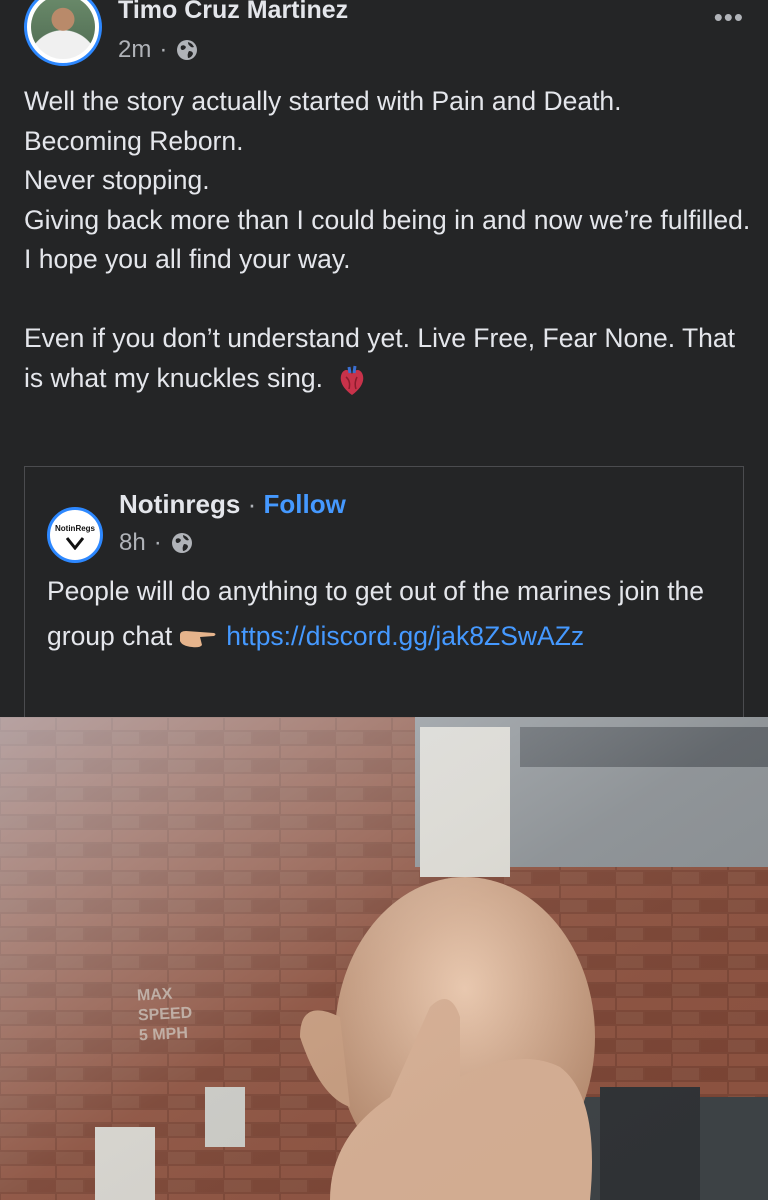  Describe the element at coordinates (158, 50) in the screenshot. I see `post-meta: 2m ·` at that location.